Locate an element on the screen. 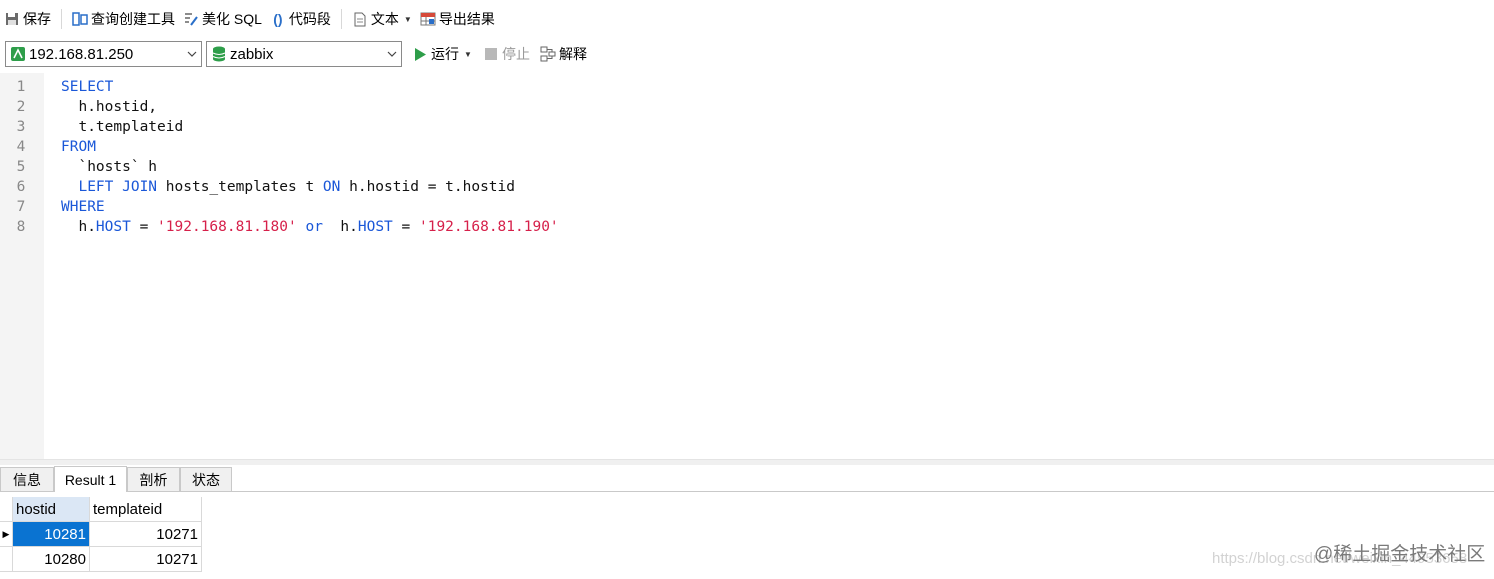 The image size is (1494, 579). sql-text: h. is located at coordinates (78, 227).